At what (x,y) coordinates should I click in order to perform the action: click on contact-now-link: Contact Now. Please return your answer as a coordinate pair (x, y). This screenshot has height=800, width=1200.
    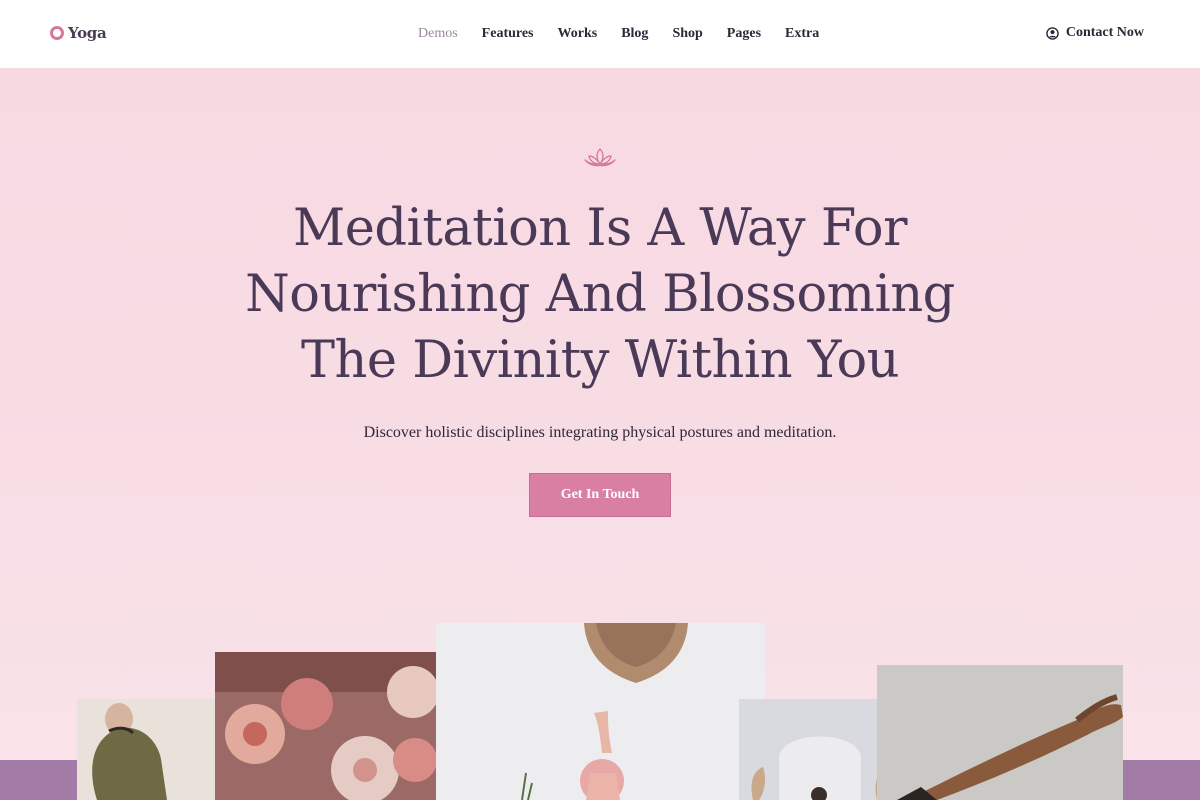
    Looking at the image, I should click on (1095, 33).